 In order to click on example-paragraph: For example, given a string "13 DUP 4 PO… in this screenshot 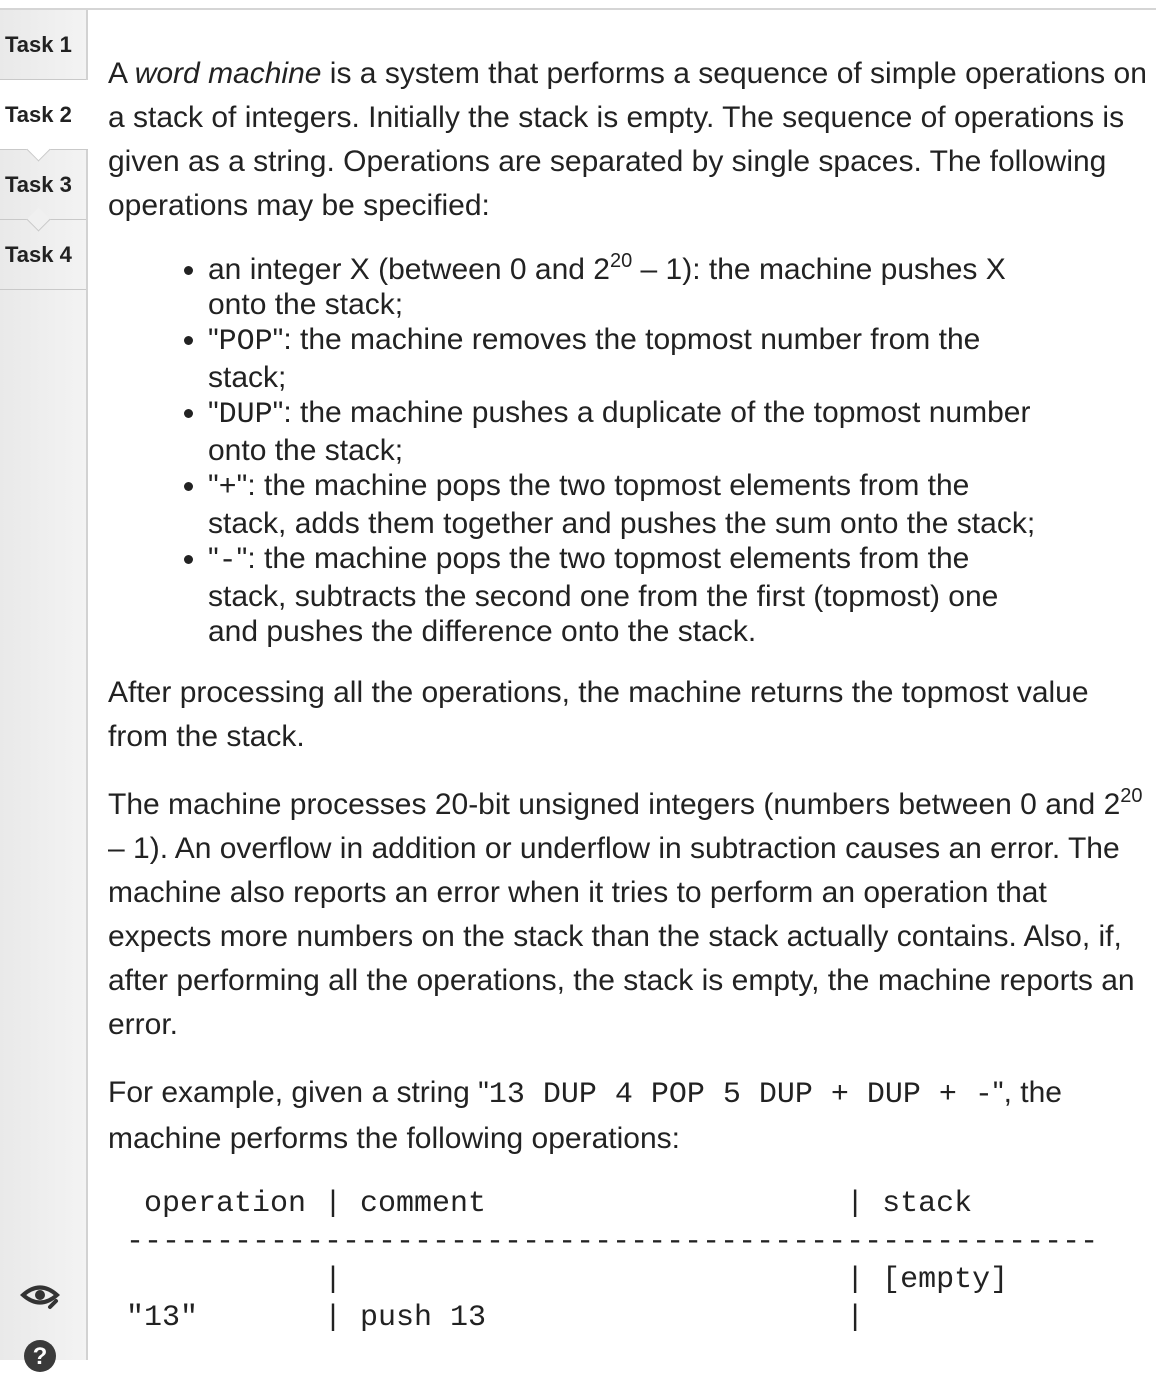, I will do `click(585, 1115)`.